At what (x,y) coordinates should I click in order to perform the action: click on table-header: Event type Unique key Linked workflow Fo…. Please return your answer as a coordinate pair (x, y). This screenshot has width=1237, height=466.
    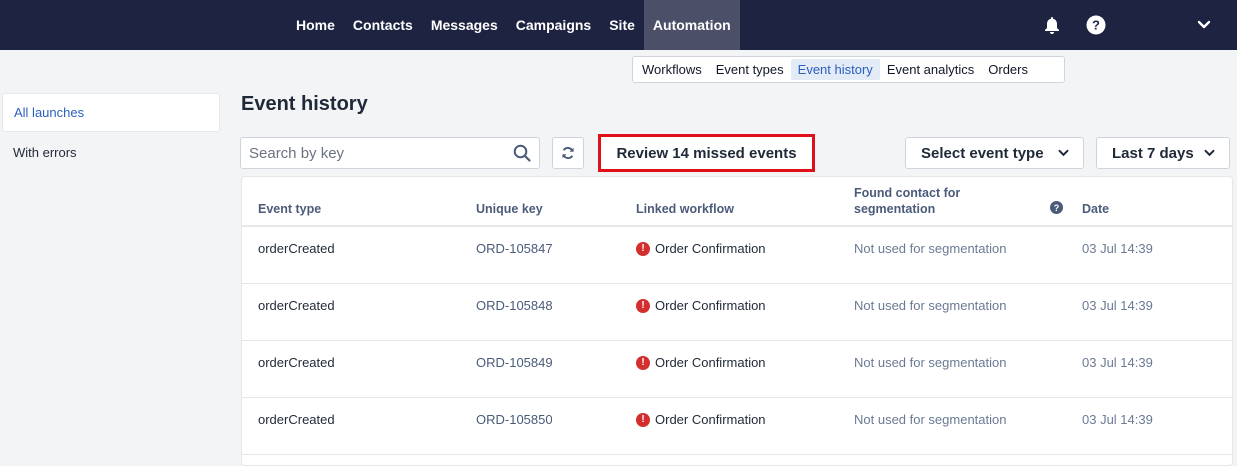
    Looking at the image, I should click on (737, 202).